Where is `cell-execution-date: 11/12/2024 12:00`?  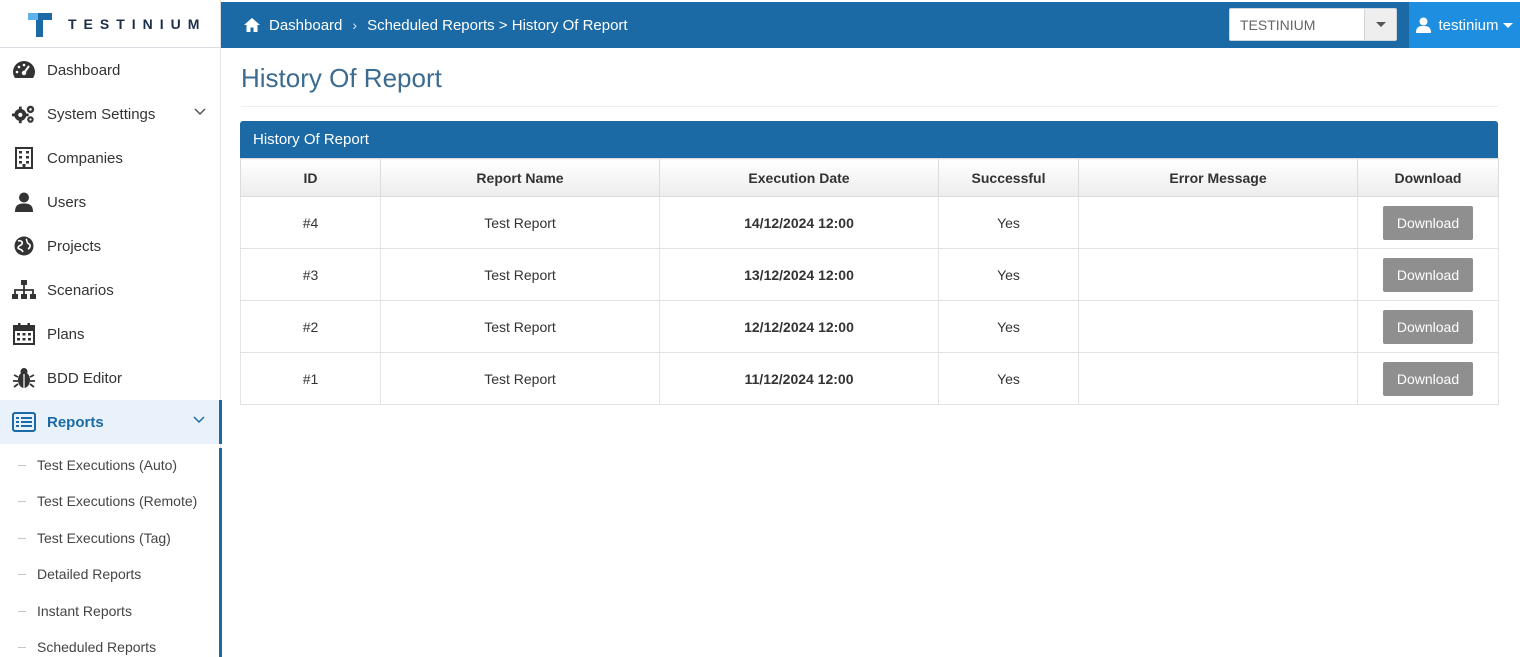
cell-execution-date: 11/12/2024 12:00 is located at coordinates (799, 378).